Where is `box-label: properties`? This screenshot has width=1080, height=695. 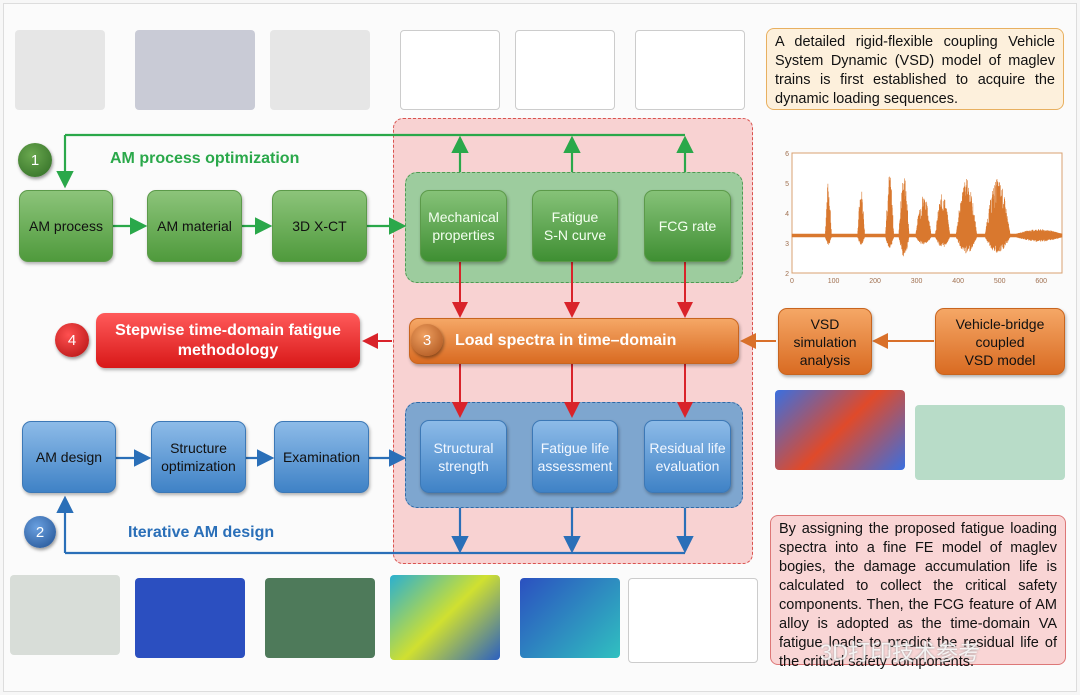 box-label: properties is located at coordinates (463, 235).